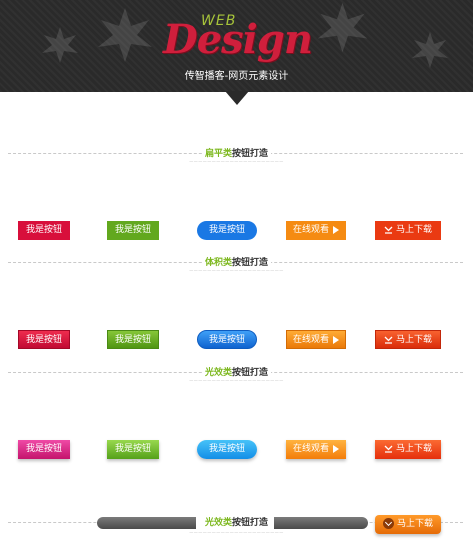  I want to click on glow-green-button: 我是按钮, so click(133, 449).